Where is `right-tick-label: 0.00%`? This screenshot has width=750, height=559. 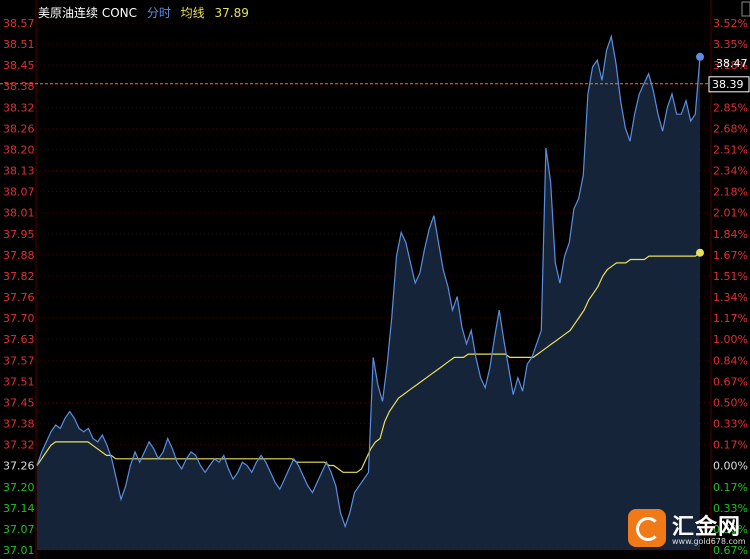
right-tick-label: 0.00% is located at coordinates (730, 466).